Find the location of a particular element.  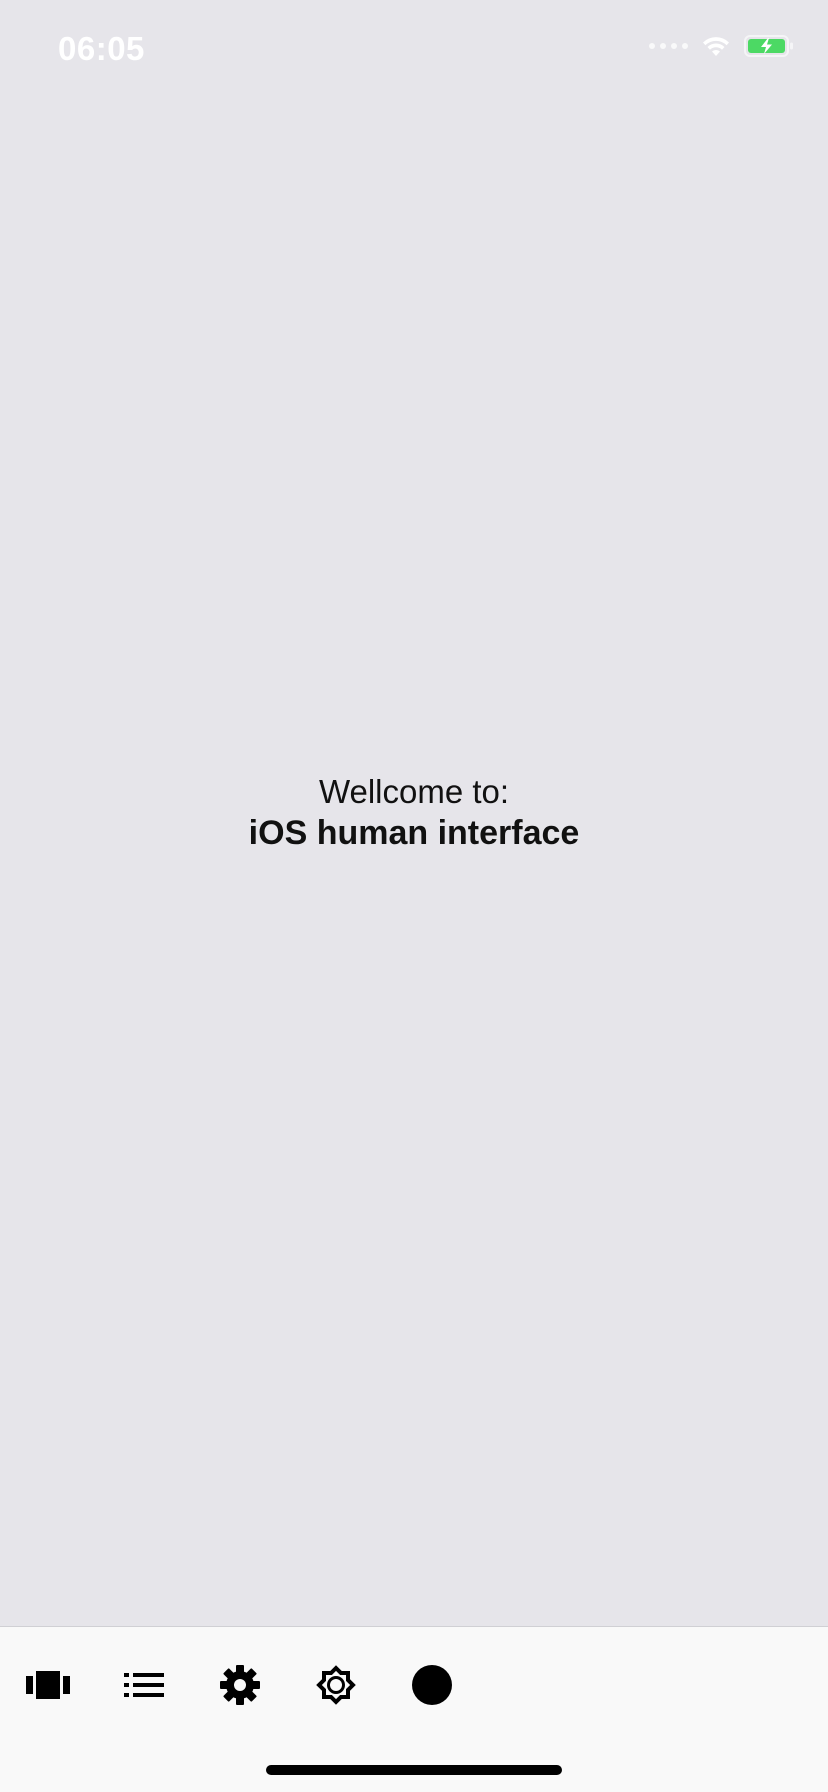

battery-charging-icon is located at coordinates (768, 46).